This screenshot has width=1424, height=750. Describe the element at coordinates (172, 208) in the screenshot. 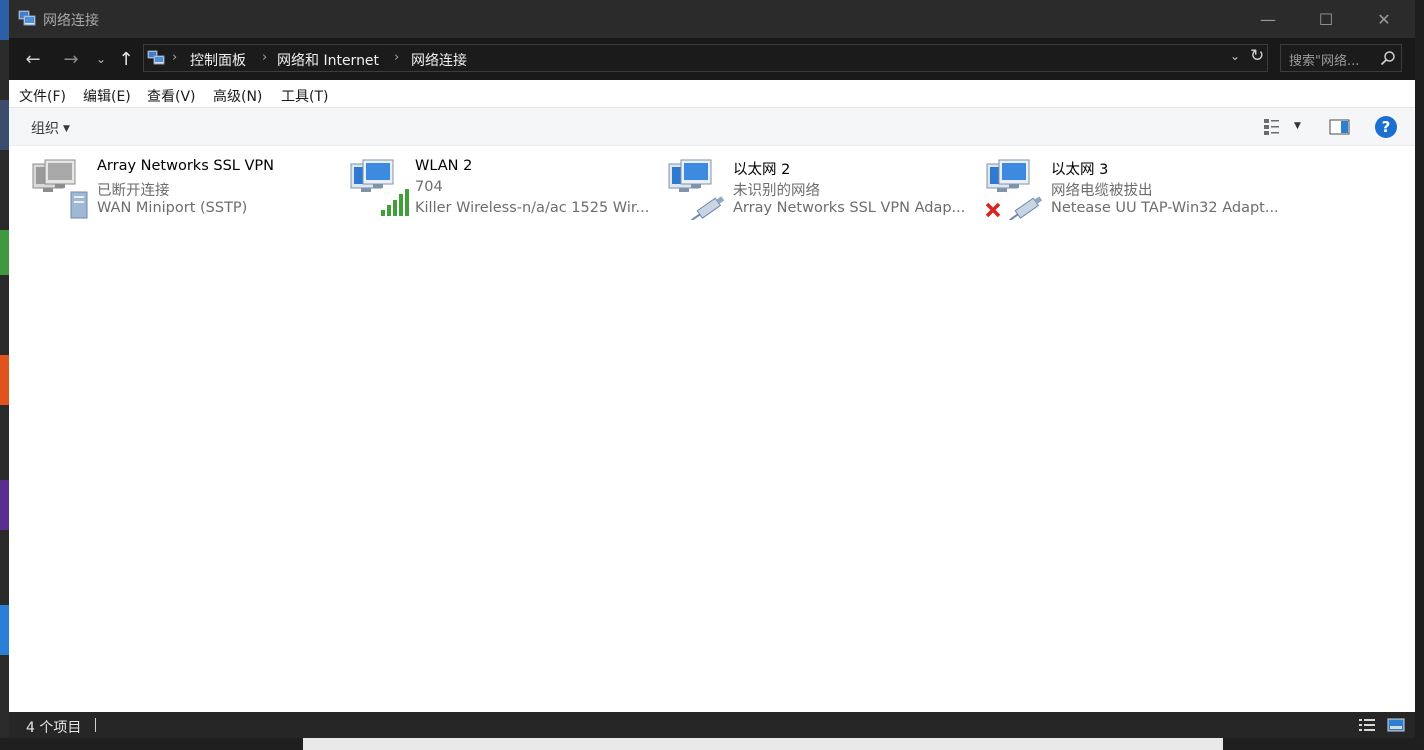

I see `connection-device: WAN Miniport (SSTP)` at that location.